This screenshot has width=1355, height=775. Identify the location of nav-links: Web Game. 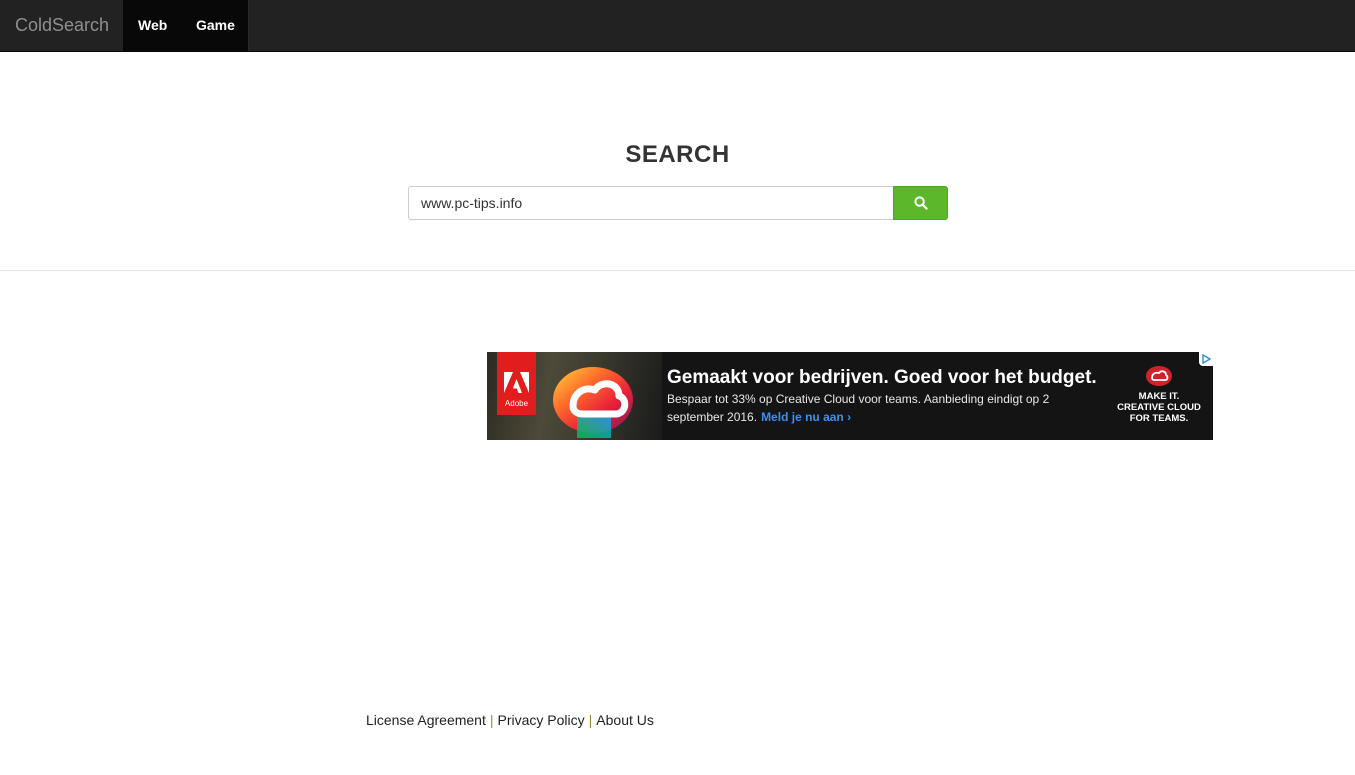
(186, 25).